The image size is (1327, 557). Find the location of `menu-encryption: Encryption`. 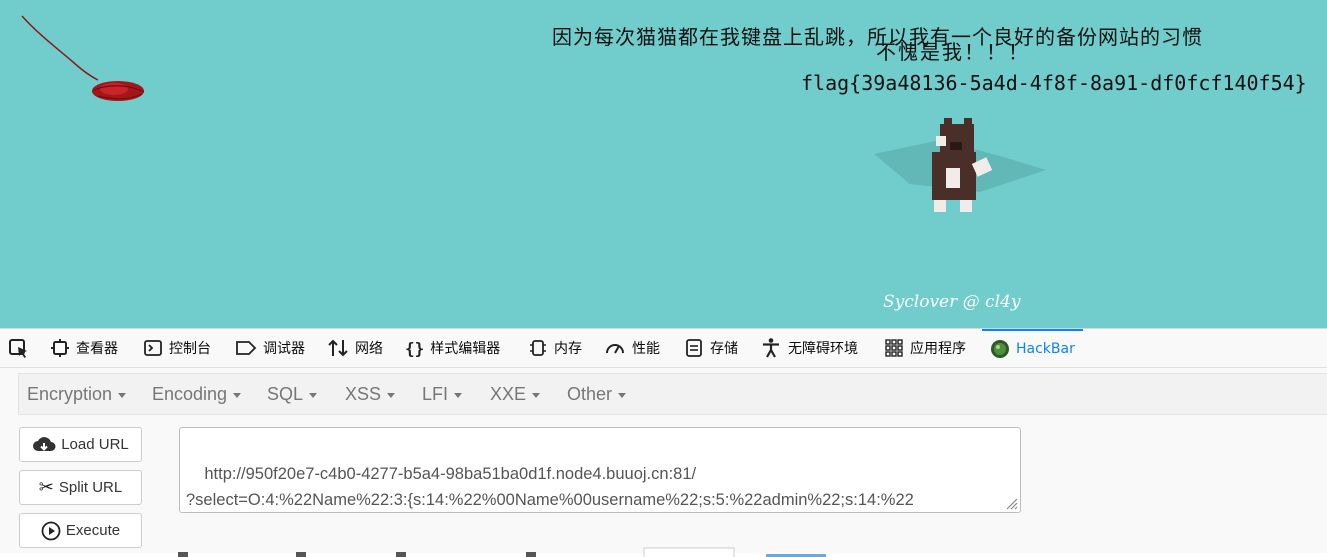

menu-encryption: Encryption is located at coordinates (77, 394).